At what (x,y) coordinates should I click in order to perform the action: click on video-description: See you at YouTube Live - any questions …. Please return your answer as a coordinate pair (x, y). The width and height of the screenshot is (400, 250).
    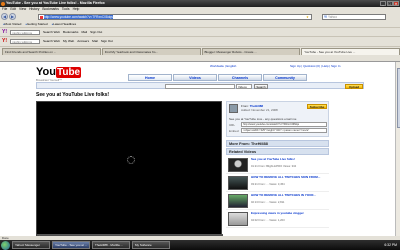
    Looking at the image, I should click on (263, 119).